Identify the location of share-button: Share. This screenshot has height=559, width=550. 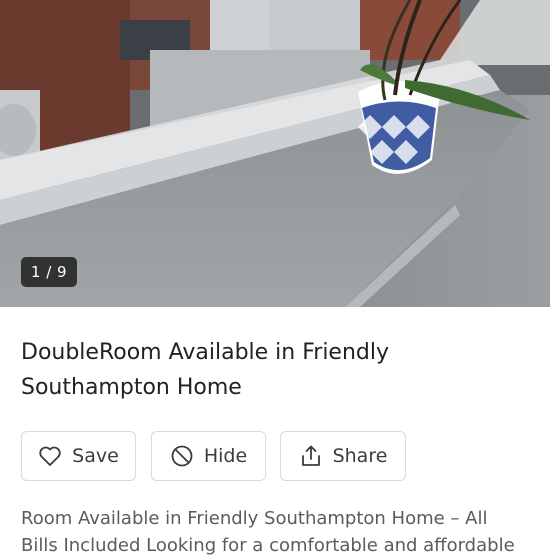
(343, 456).